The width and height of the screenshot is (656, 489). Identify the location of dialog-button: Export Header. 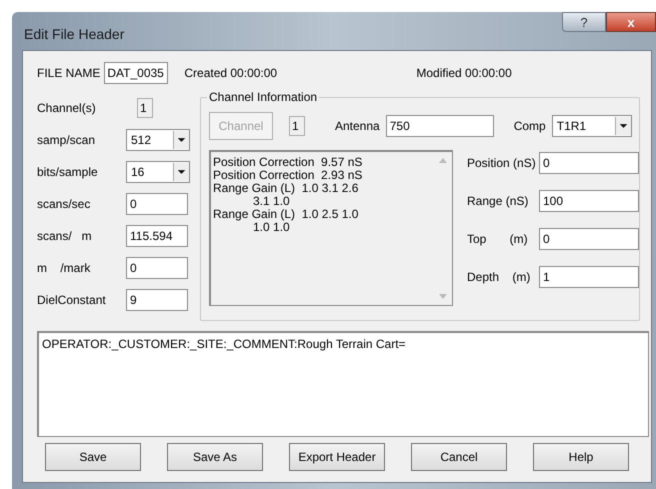
(337, 457).